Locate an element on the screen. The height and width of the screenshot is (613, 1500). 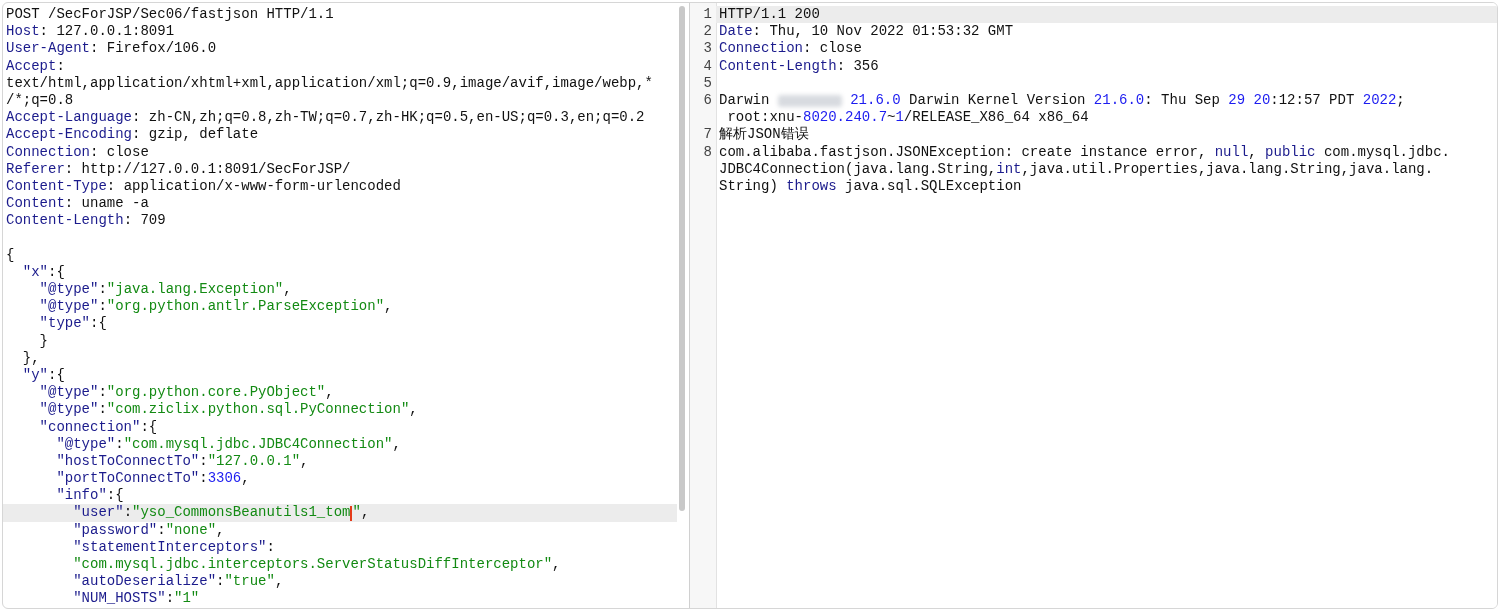
line-number: 7 is located at coordinates (707, 135).